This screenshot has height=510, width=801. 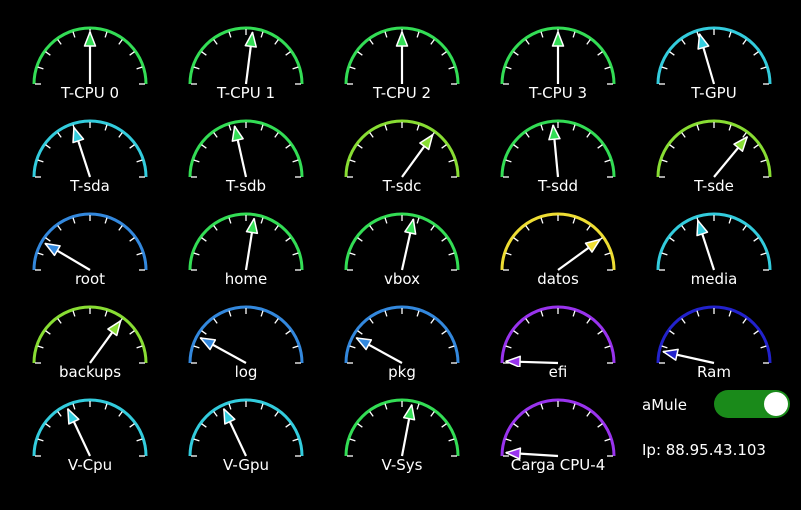 I want to click on gauge-label: log, so click(x=246, y=372).